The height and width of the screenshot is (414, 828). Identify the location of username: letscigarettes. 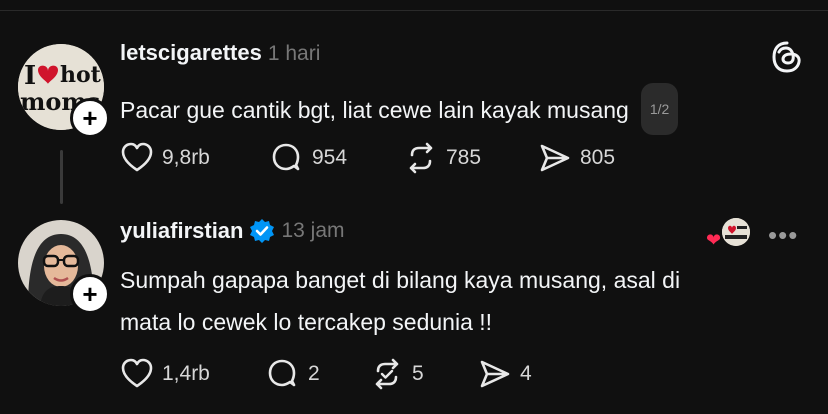
(191, 52).